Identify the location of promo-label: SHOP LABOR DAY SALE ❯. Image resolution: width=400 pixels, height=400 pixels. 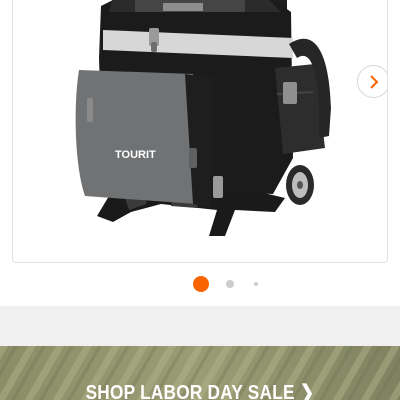
(200, 390).